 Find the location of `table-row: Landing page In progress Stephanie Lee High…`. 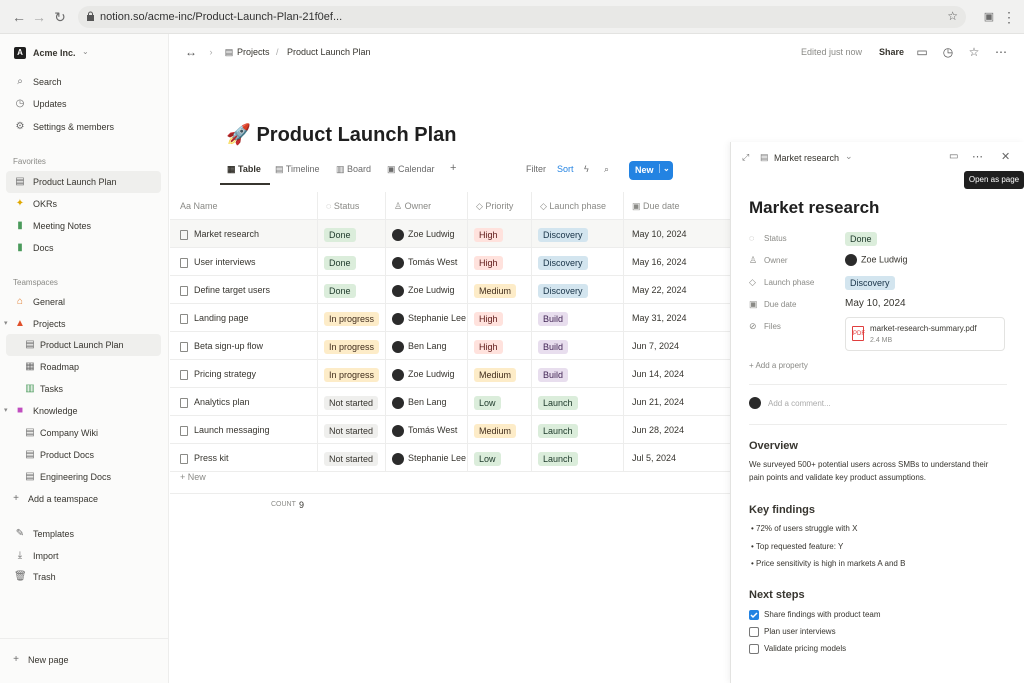

table-row: Landing page In progress Stephanie Lee High… is located at coordinates (450, 318).